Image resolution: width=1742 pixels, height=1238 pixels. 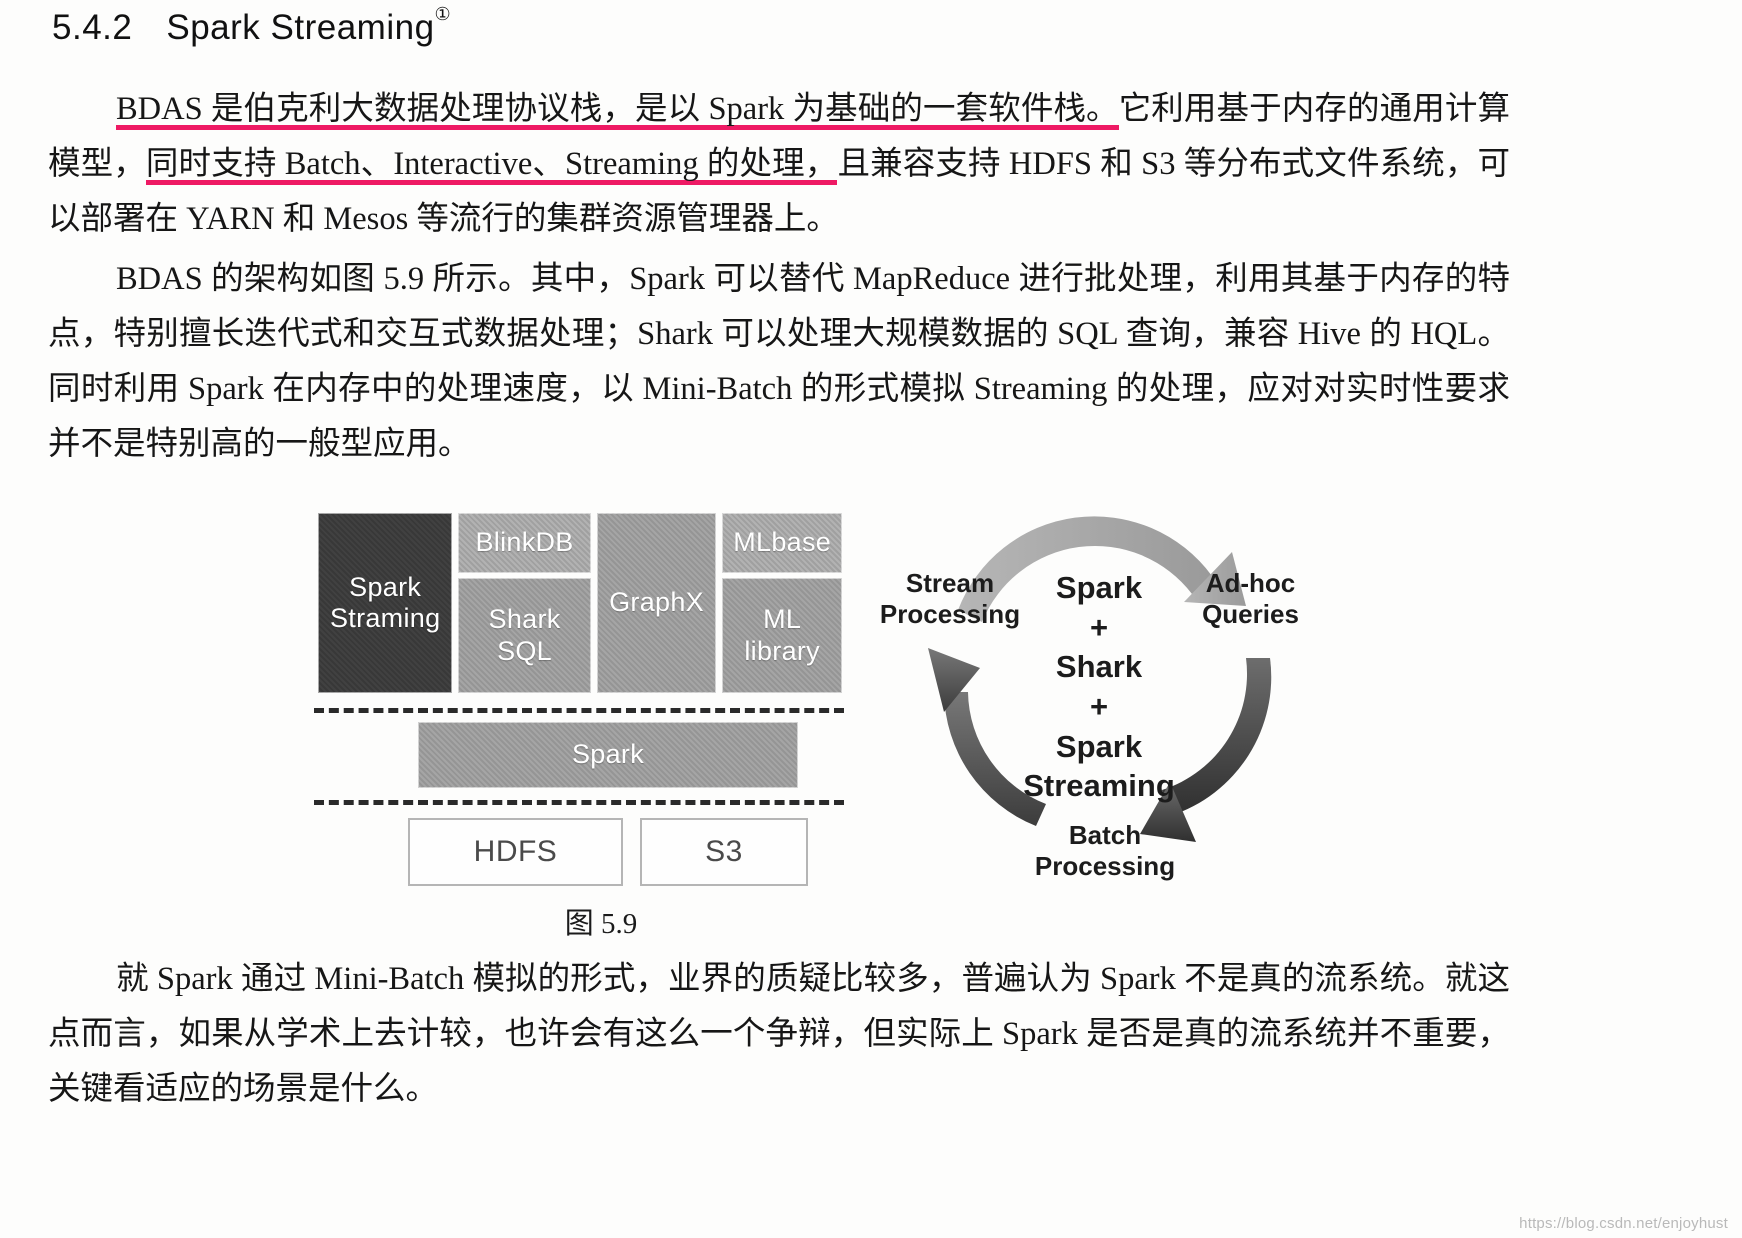 What do you see at coordinates (1099, 687) in the screenshot?
I see `cycle-center-label: Spark + Shark + Spark Streaming` at bounding box center [1099, 687].